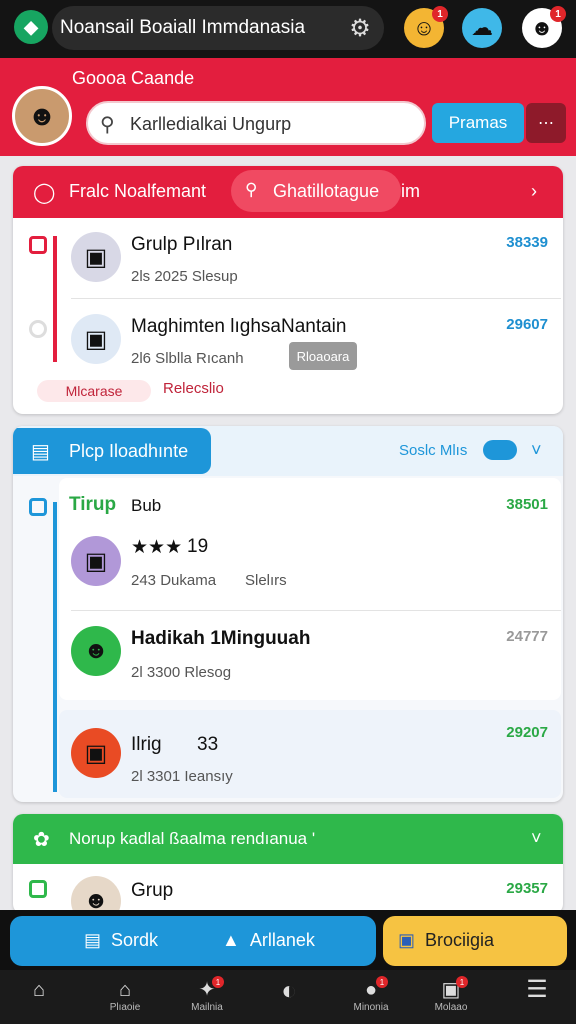 The width and height of the screenshot is (576, 1024). What do you see at coordinates (40, 452) in the screenshot?
I see `inbox-icon: ▤` at bounding box center [40, 452].